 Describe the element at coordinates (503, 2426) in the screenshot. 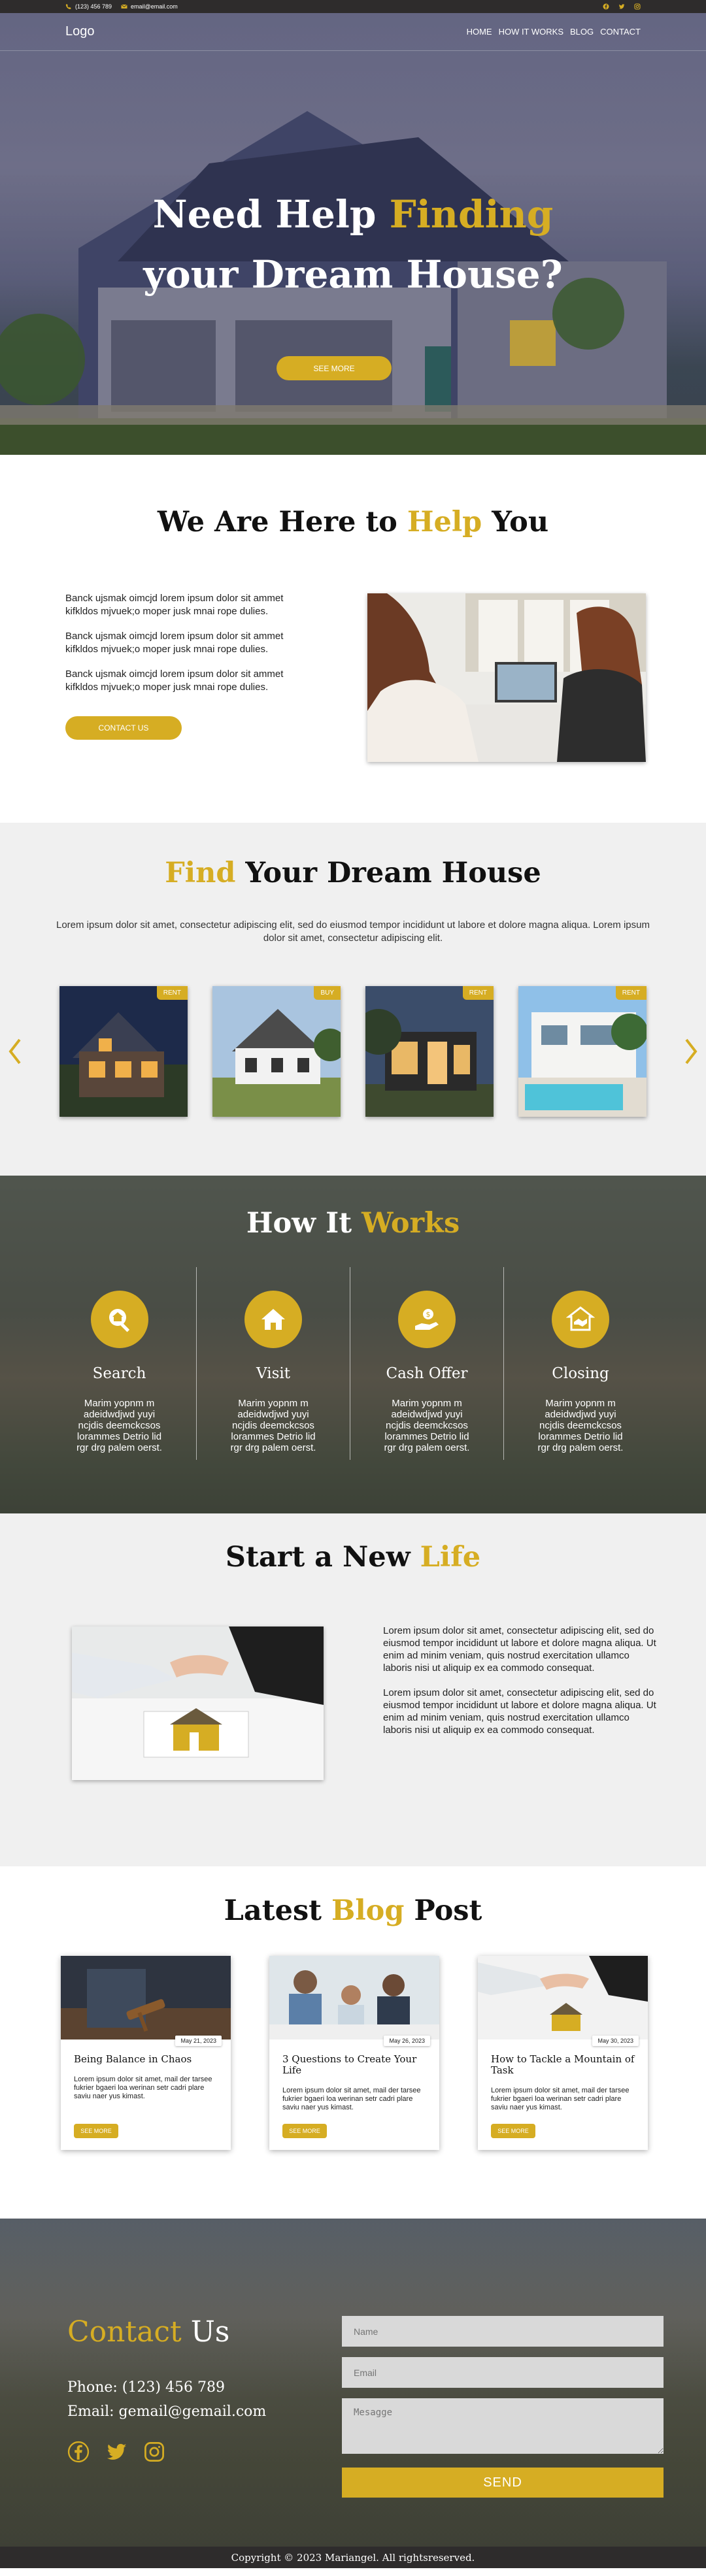

I see `message-textarea` at that location.